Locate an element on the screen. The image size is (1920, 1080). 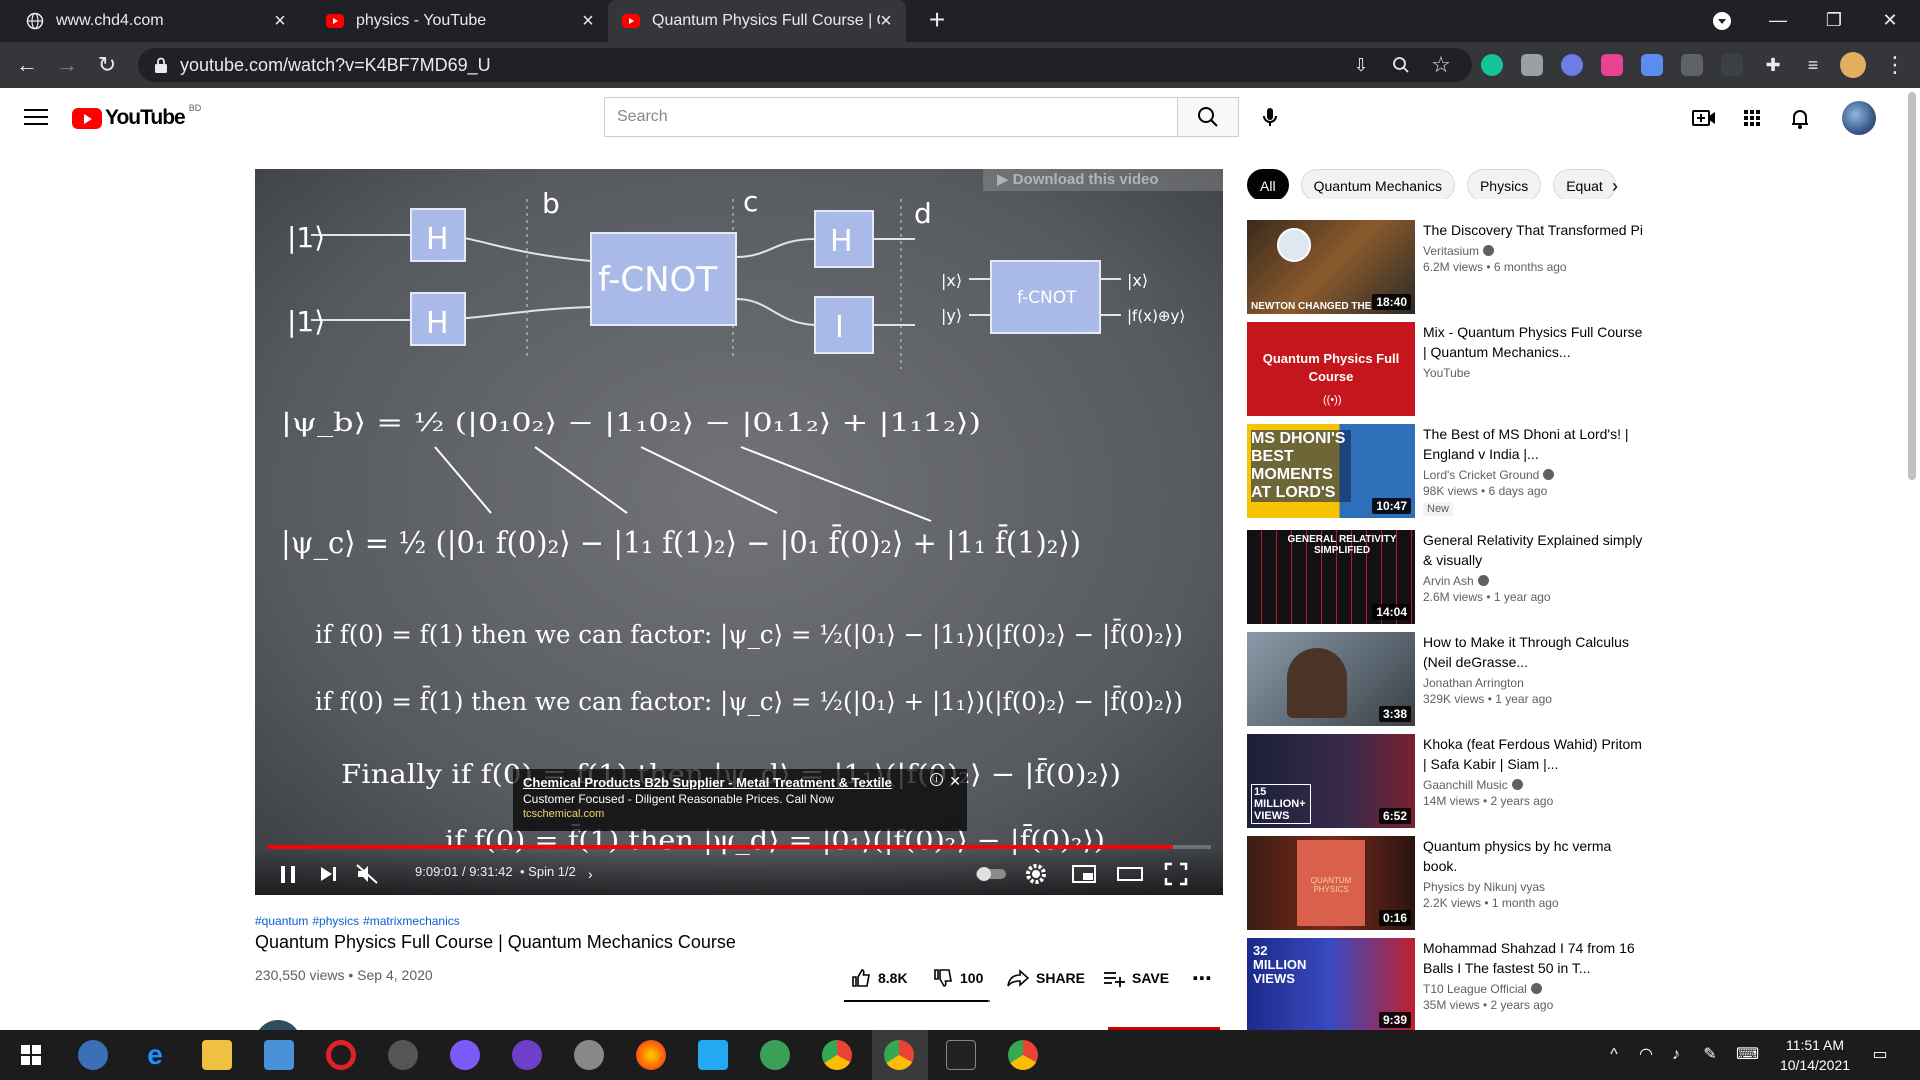
hamburger-menu-icon is located at coordinates (36, 118).